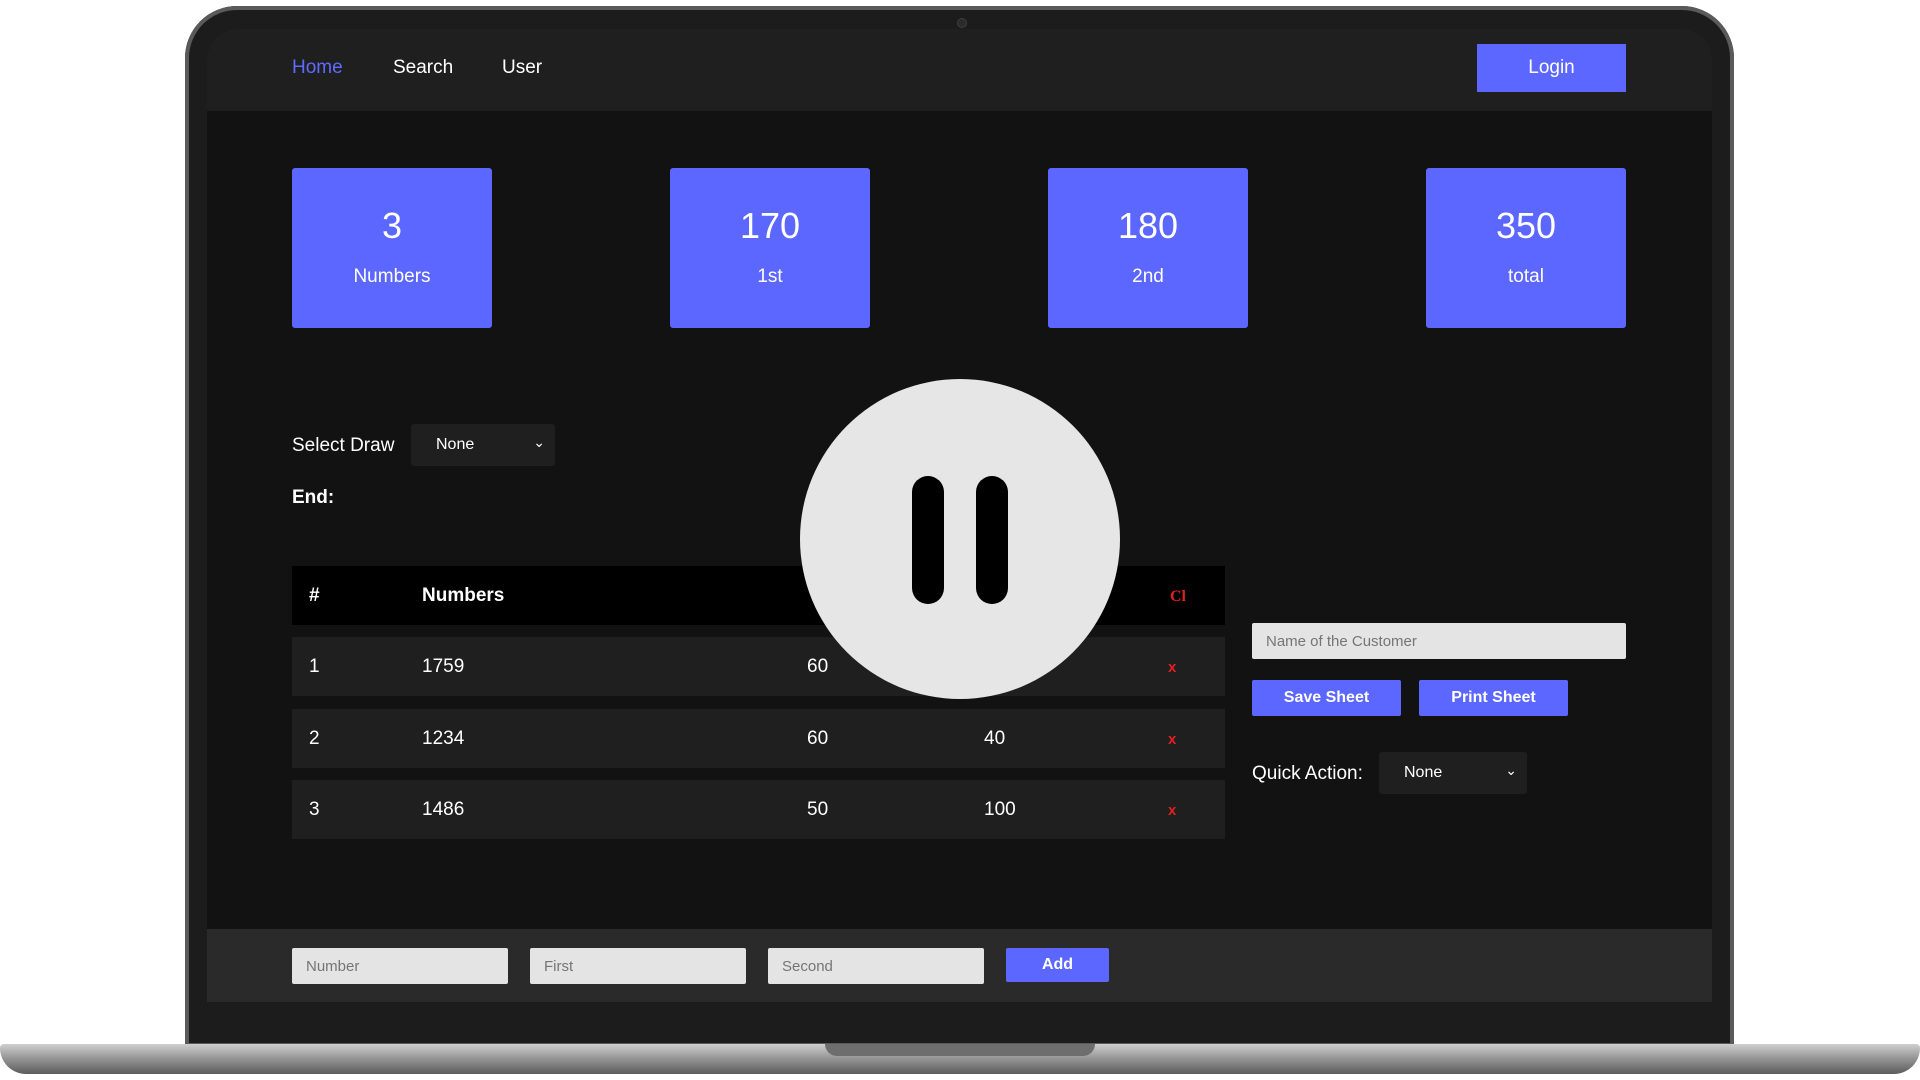  Describe the element at coordinates (960, 539) in the screenshot. I see `pause-button` at that location.